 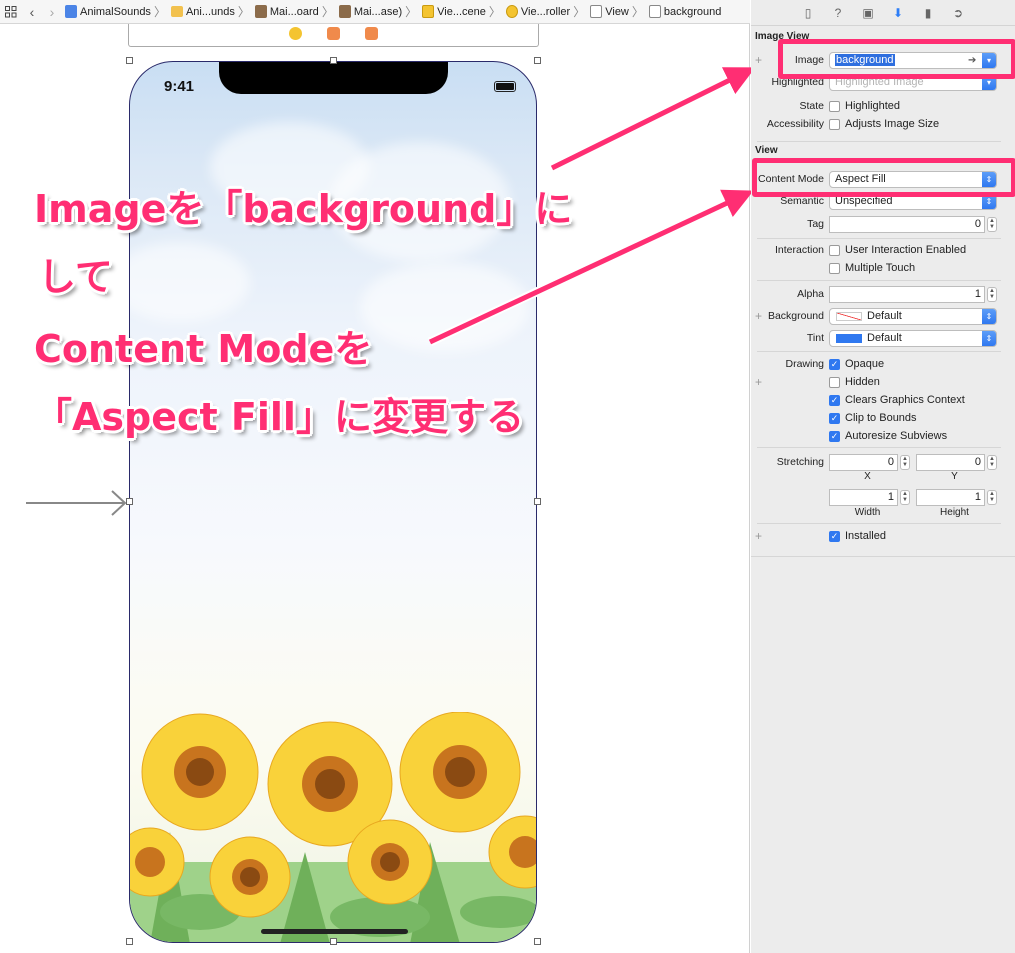 What do you see at coordinates (865, 364) in the screenshot?
I see `opaque-label: Opaque` at bounding box center [865, 364].